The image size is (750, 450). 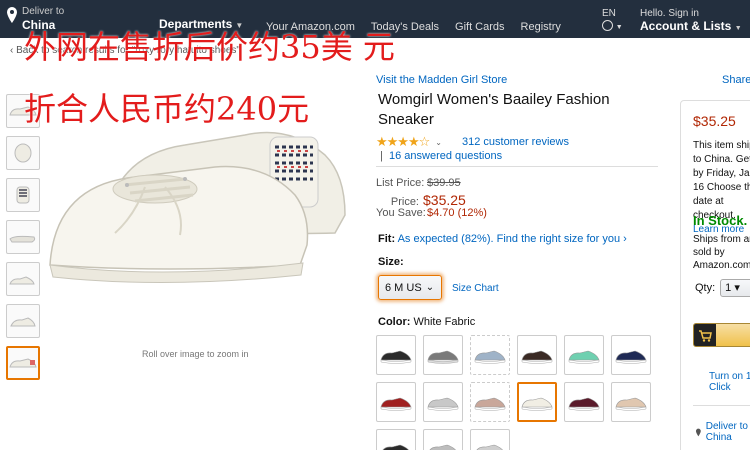 I want to click on size-dropdown: 6 M US ⌄, so click(x=410, y=287).